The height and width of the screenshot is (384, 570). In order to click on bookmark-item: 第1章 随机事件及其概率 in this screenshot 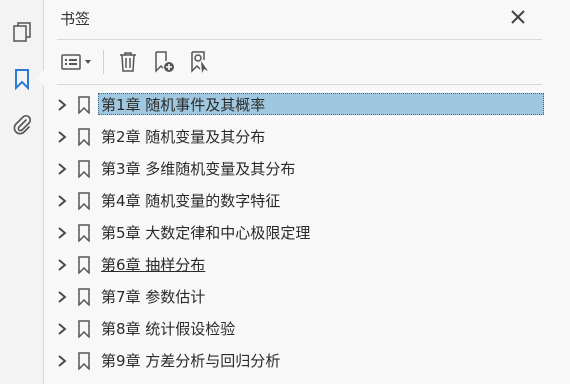, I will do `click(307, 105)`.